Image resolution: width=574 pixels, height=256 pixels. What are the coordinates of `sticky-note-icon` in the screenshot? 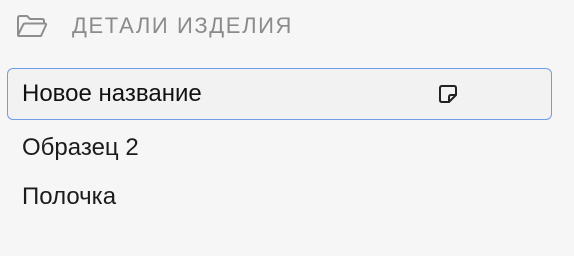 It's located at (448, 94).